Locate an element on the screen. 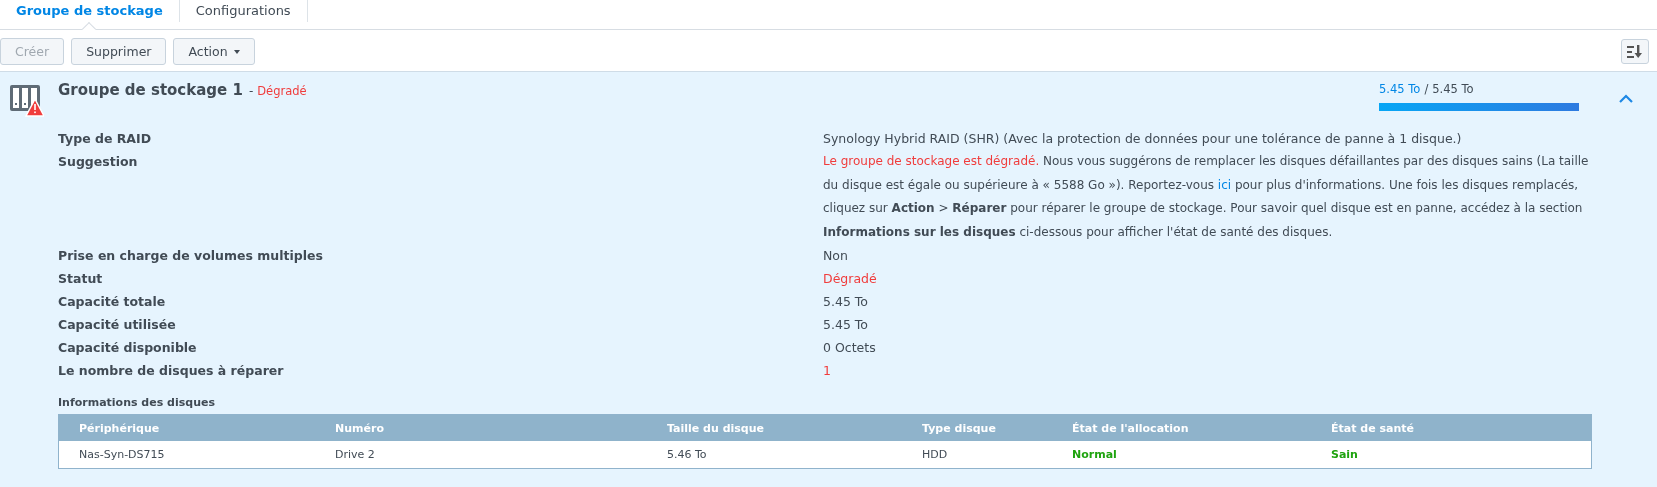 This screenshot has width=1657, height=487. section-title: Informations des disques is located at coordinates (137, 402).